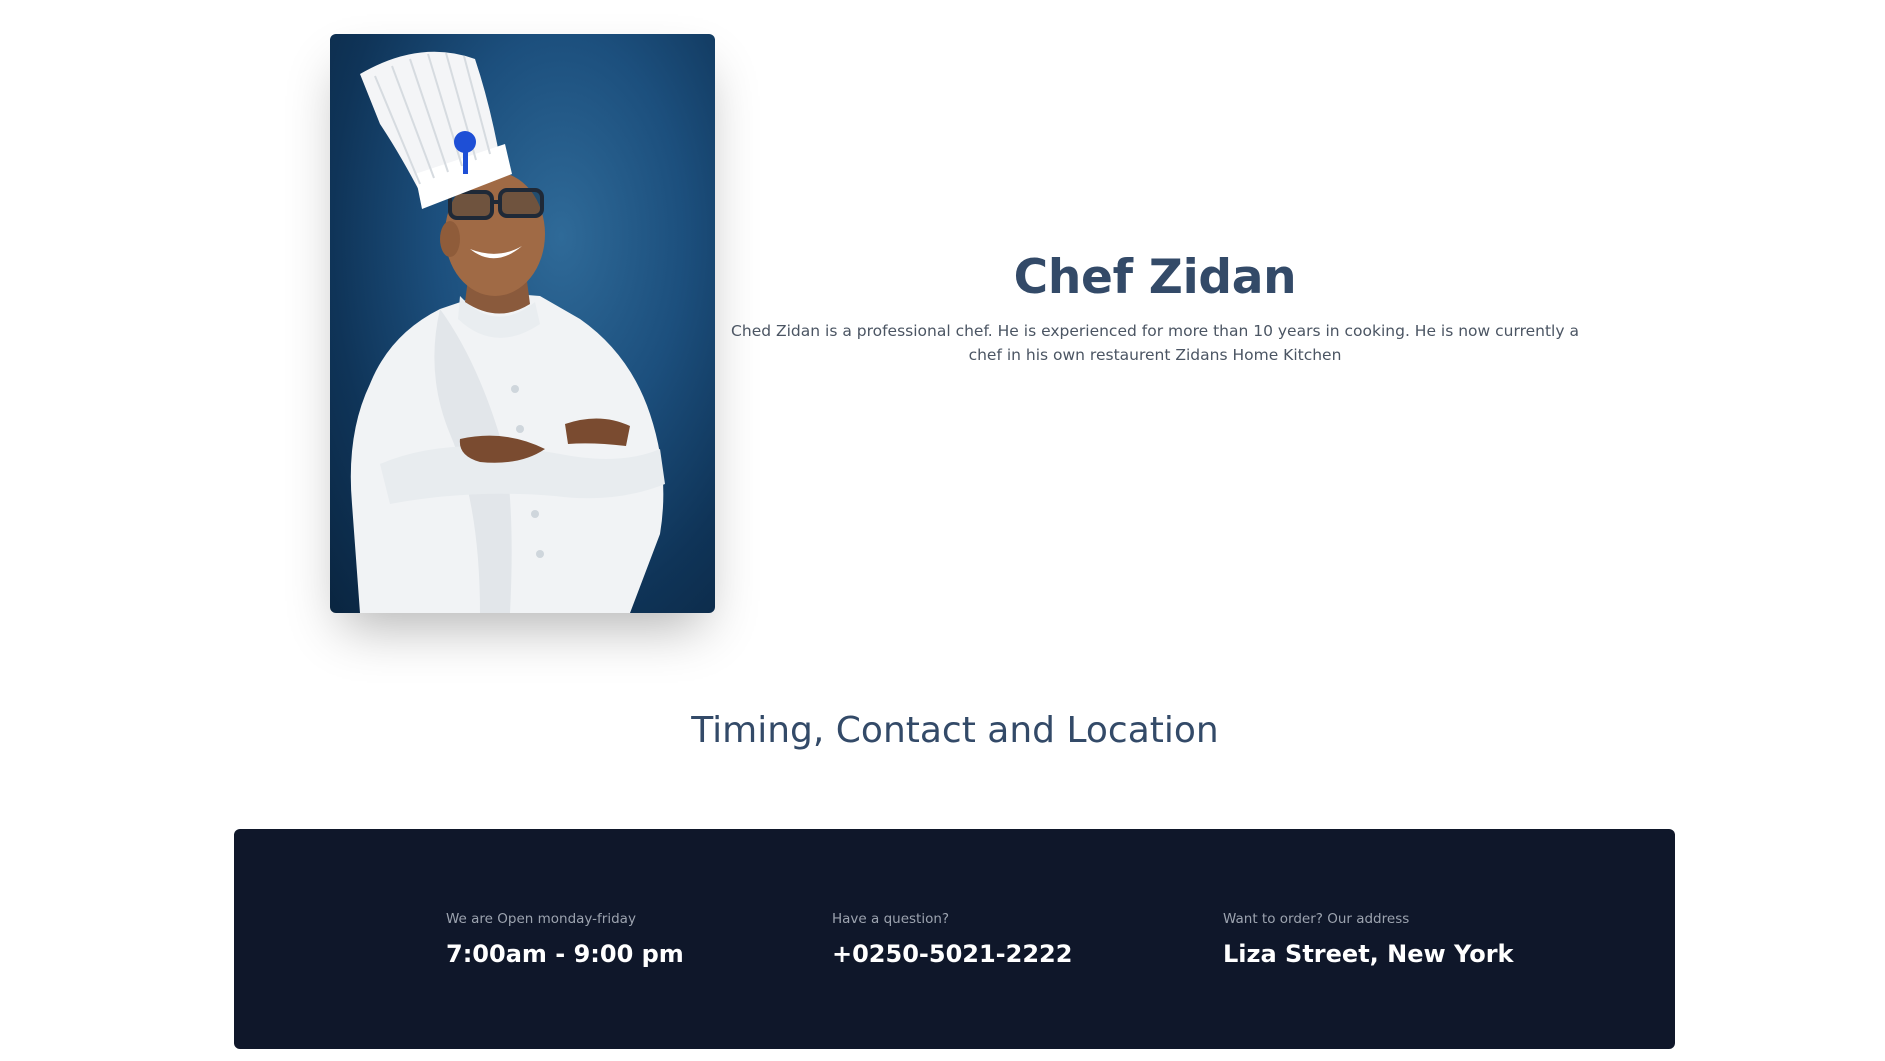  What do you see at coordinates (565, 954) in the screenshot?
I see `opening-hours-value: 7:00am - 9:00 pm` at bounding box center [565, 954].